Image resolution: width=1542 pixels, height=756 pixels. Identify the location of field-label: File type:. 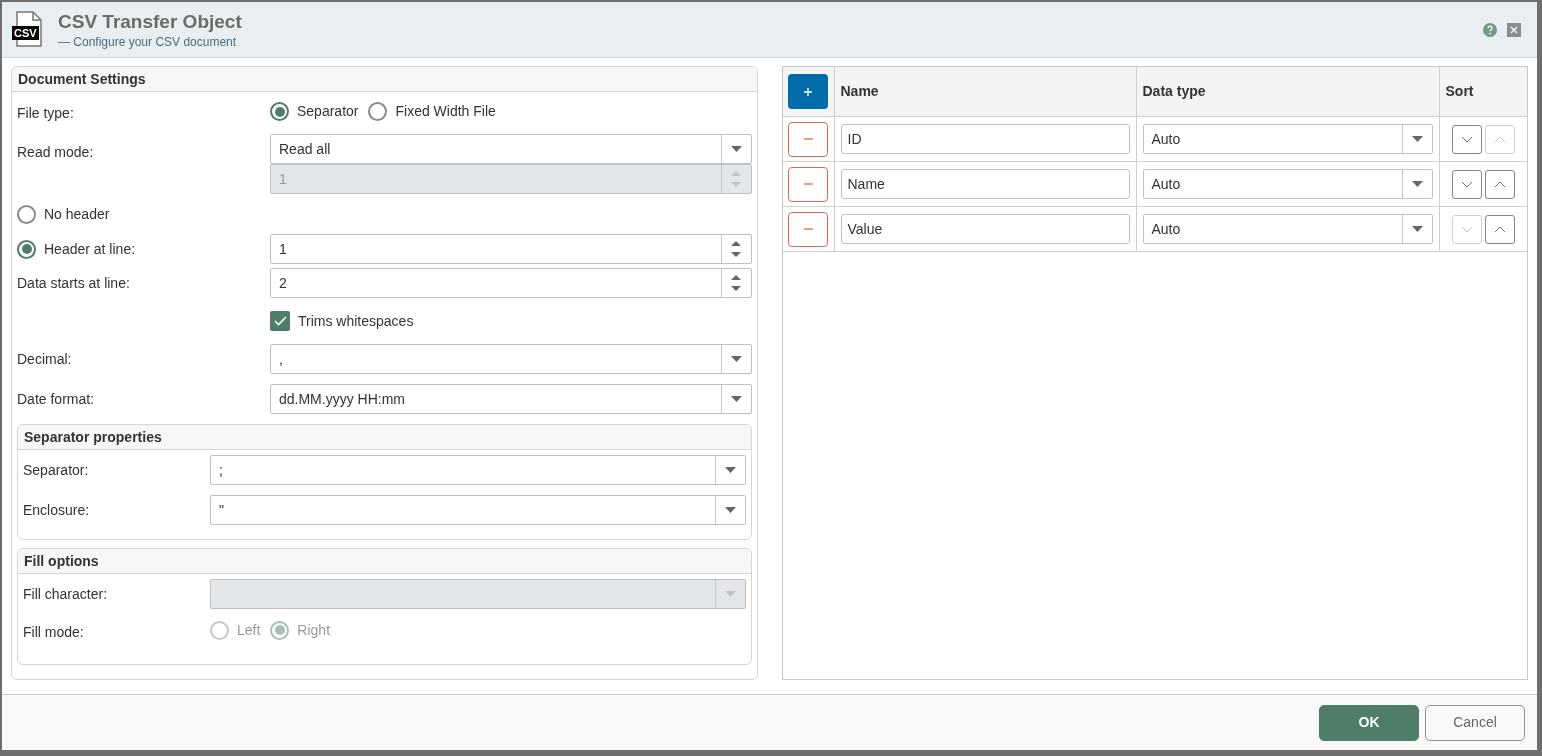
(45, 112).